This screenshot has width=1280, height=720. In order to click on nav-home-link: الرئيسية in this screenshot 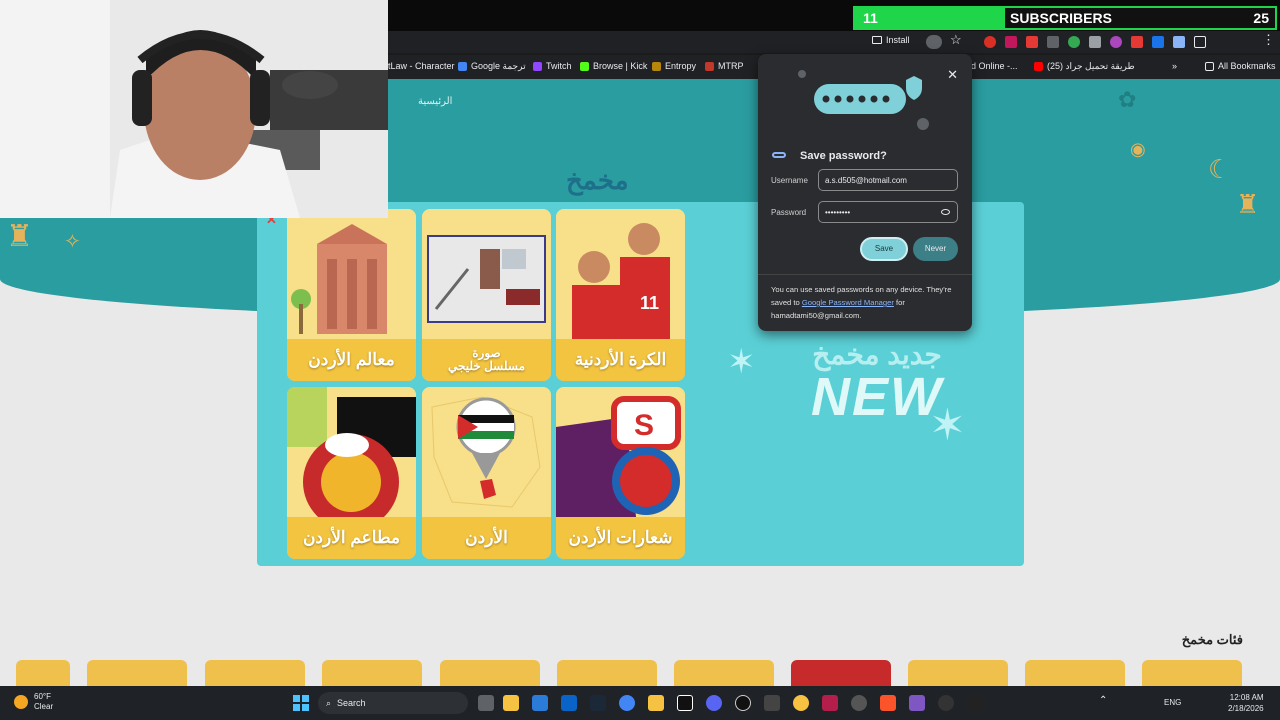, I will do `click(435, 101)`.